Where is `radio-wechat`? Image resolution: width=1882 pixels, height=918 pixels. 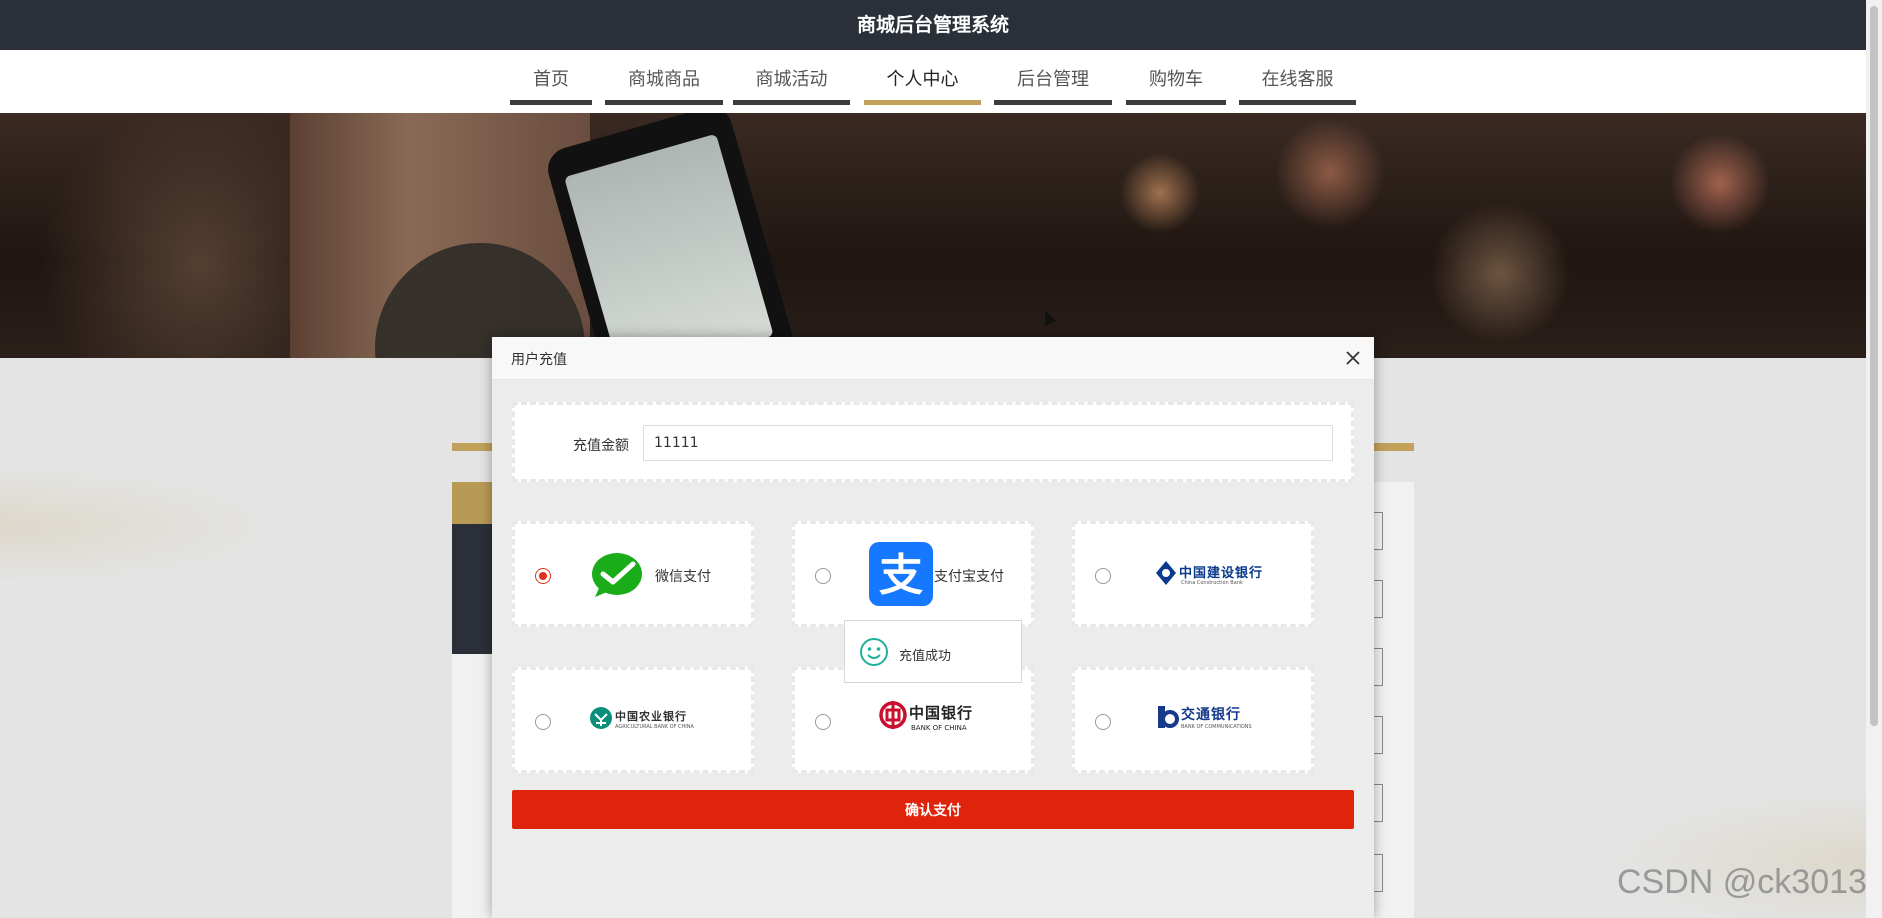 radio-wechat is located at coordinates (543, 576).